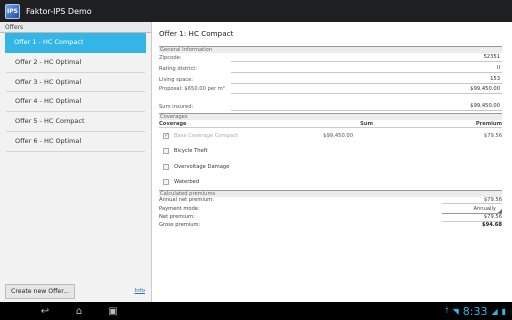  I want to click on info-link: Info, so click(140, 291).